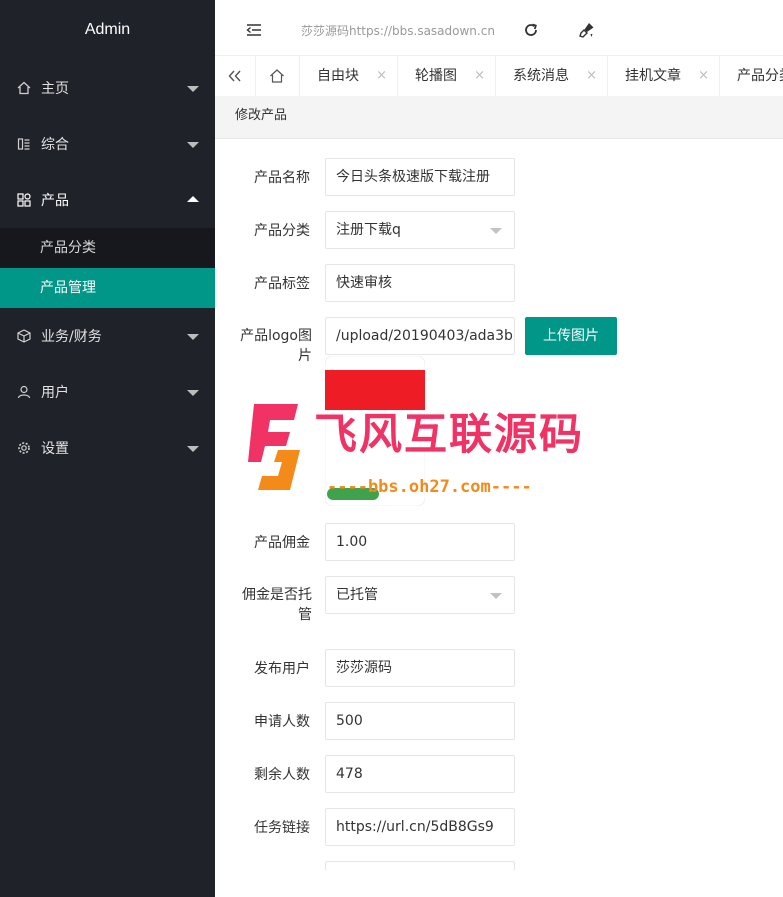 The height and width of the screenshot is (897, 783). What do you see at coordinates (107, 144) in the screenshot?
I see `sidebar-item-general: 综合` at bounding box center [107, 144].